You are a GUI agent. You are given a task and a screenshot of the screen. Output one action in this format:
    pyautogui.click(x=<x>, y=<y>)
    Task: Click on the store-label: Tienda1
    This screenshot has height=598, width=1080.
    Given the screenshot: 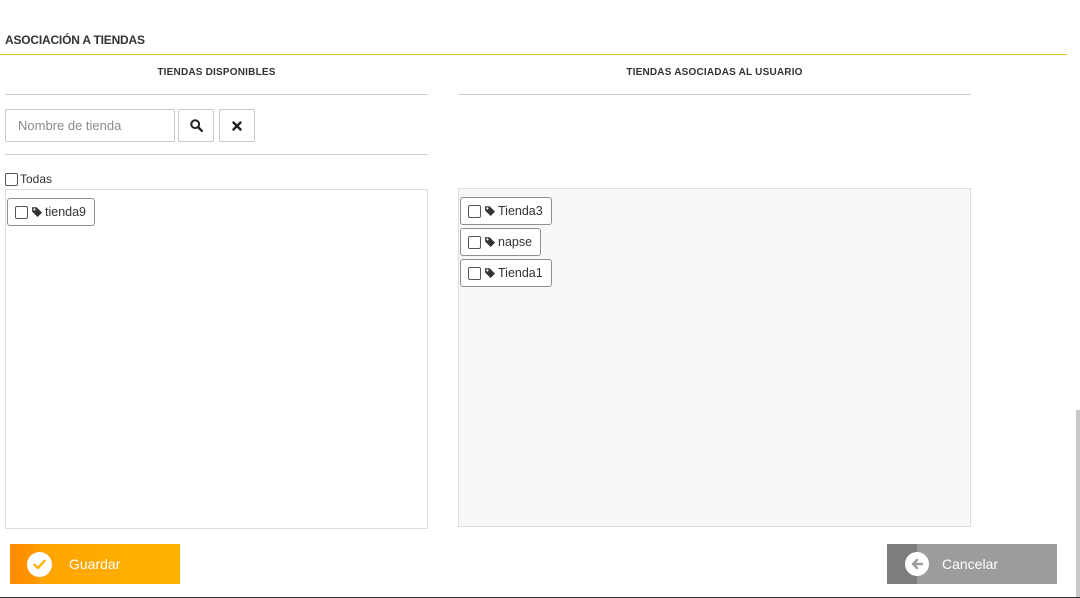 What is the action you would take?
    pyautogui.click(x=520, y=273)
    